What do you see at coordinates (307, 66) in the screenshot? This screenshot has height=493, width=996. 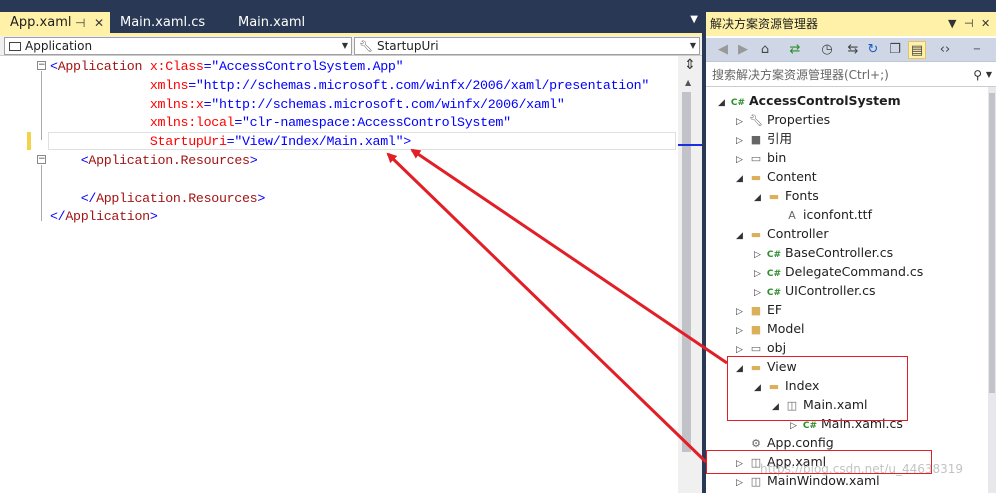 I see `code-token: "AccessControlSystem.App"` at bounding box center [307, 66].